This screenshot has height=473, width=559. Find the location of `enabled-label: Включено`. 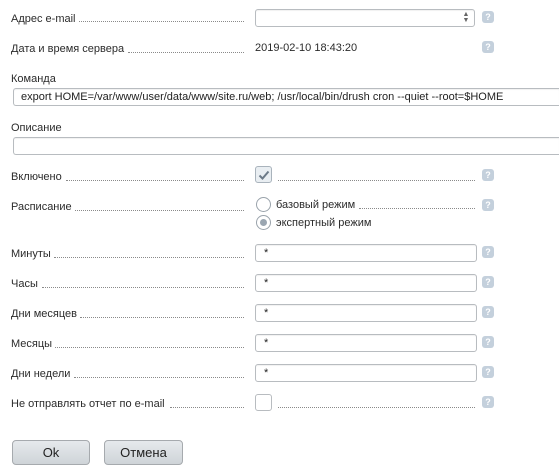

enabled-label: Включено is located at coordinates (36, 177).